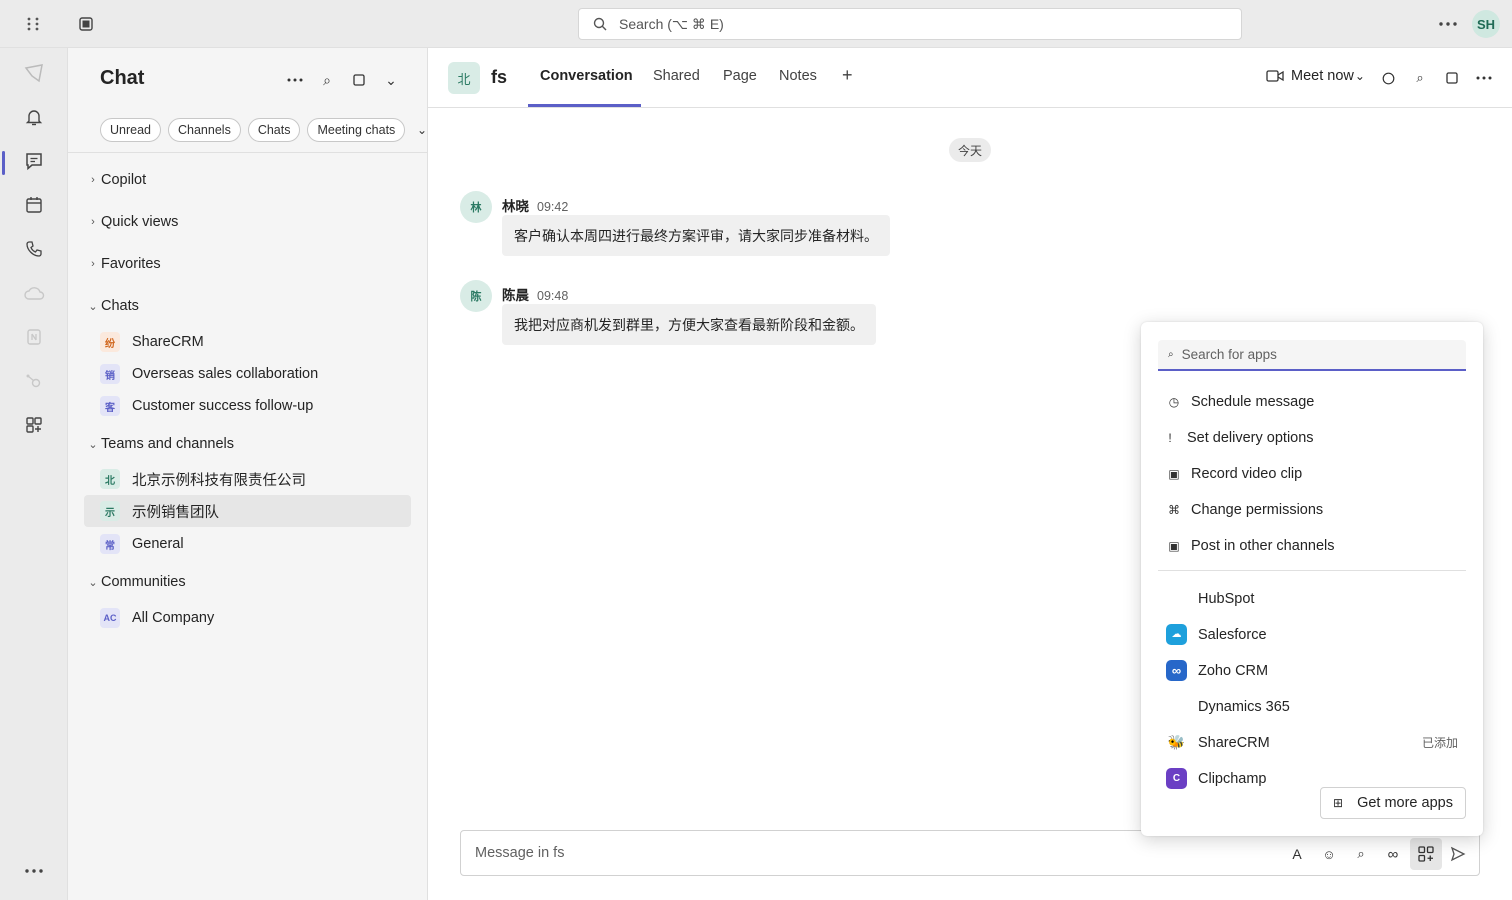 The width and height of the screenshot is (1512, 900). I want to click on filter-meeting-chats: Meeting chats, so click(356, 130).